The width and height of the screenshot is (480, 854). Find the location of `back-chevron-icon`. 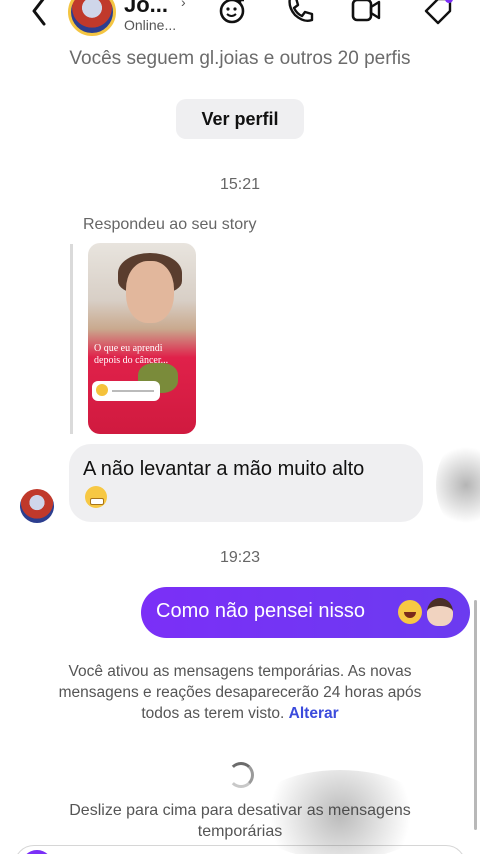

back-chevron-icon is located at coordinates (40, 14).